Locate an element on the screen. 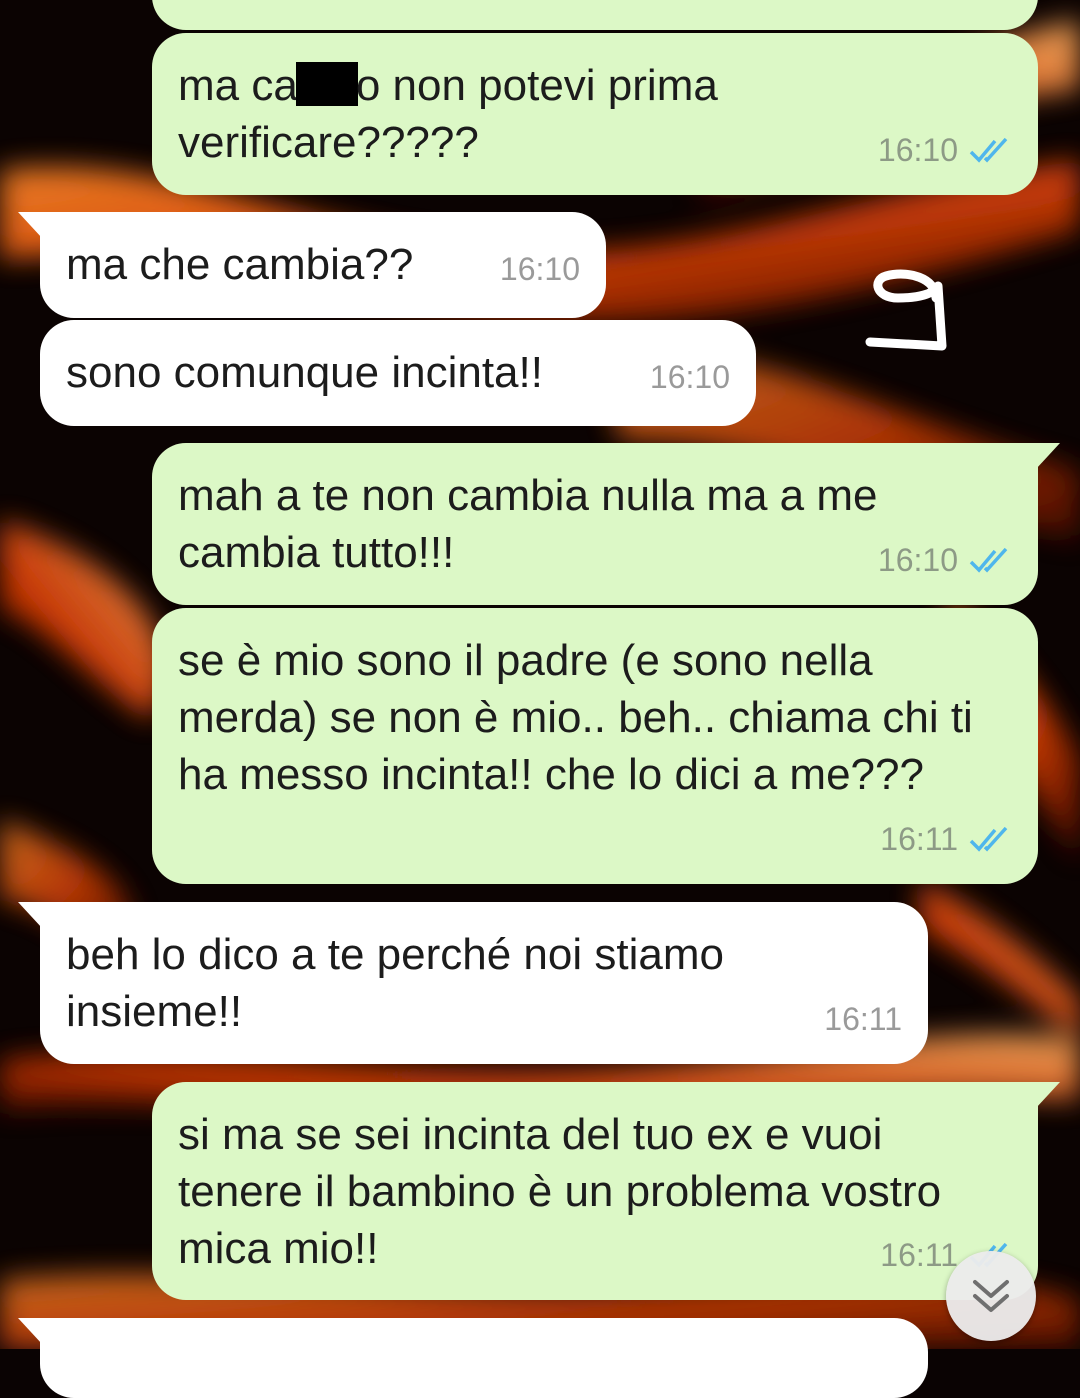 The width and height of the screenshot is (1080, 1398). scroll-to-bottom-button is located at coordinates (991, 1296).